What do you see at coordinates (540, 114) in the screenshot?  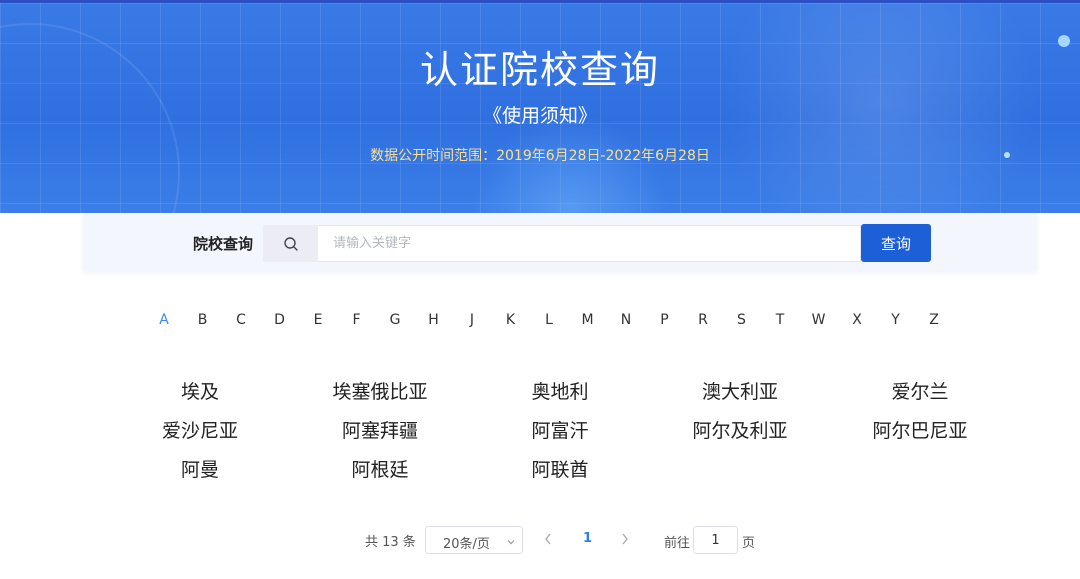 I see `usage-notice-link: 《使用须知》` at bounding box center [540, 114].